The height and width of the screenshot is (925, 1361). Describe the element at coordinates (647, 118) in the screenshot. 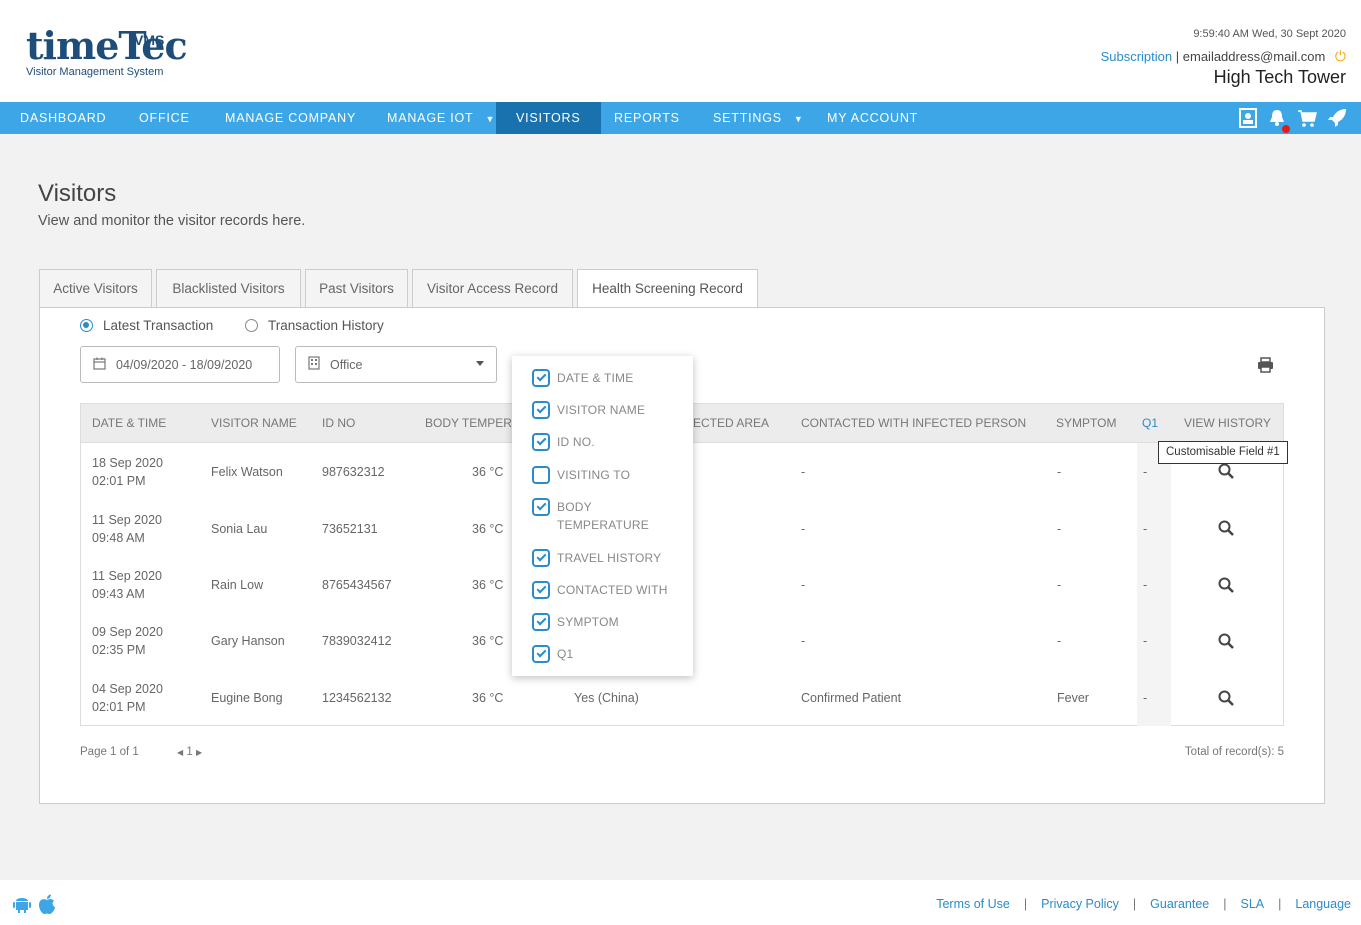

I see `nav-item-reports: REPORTS` at that location.